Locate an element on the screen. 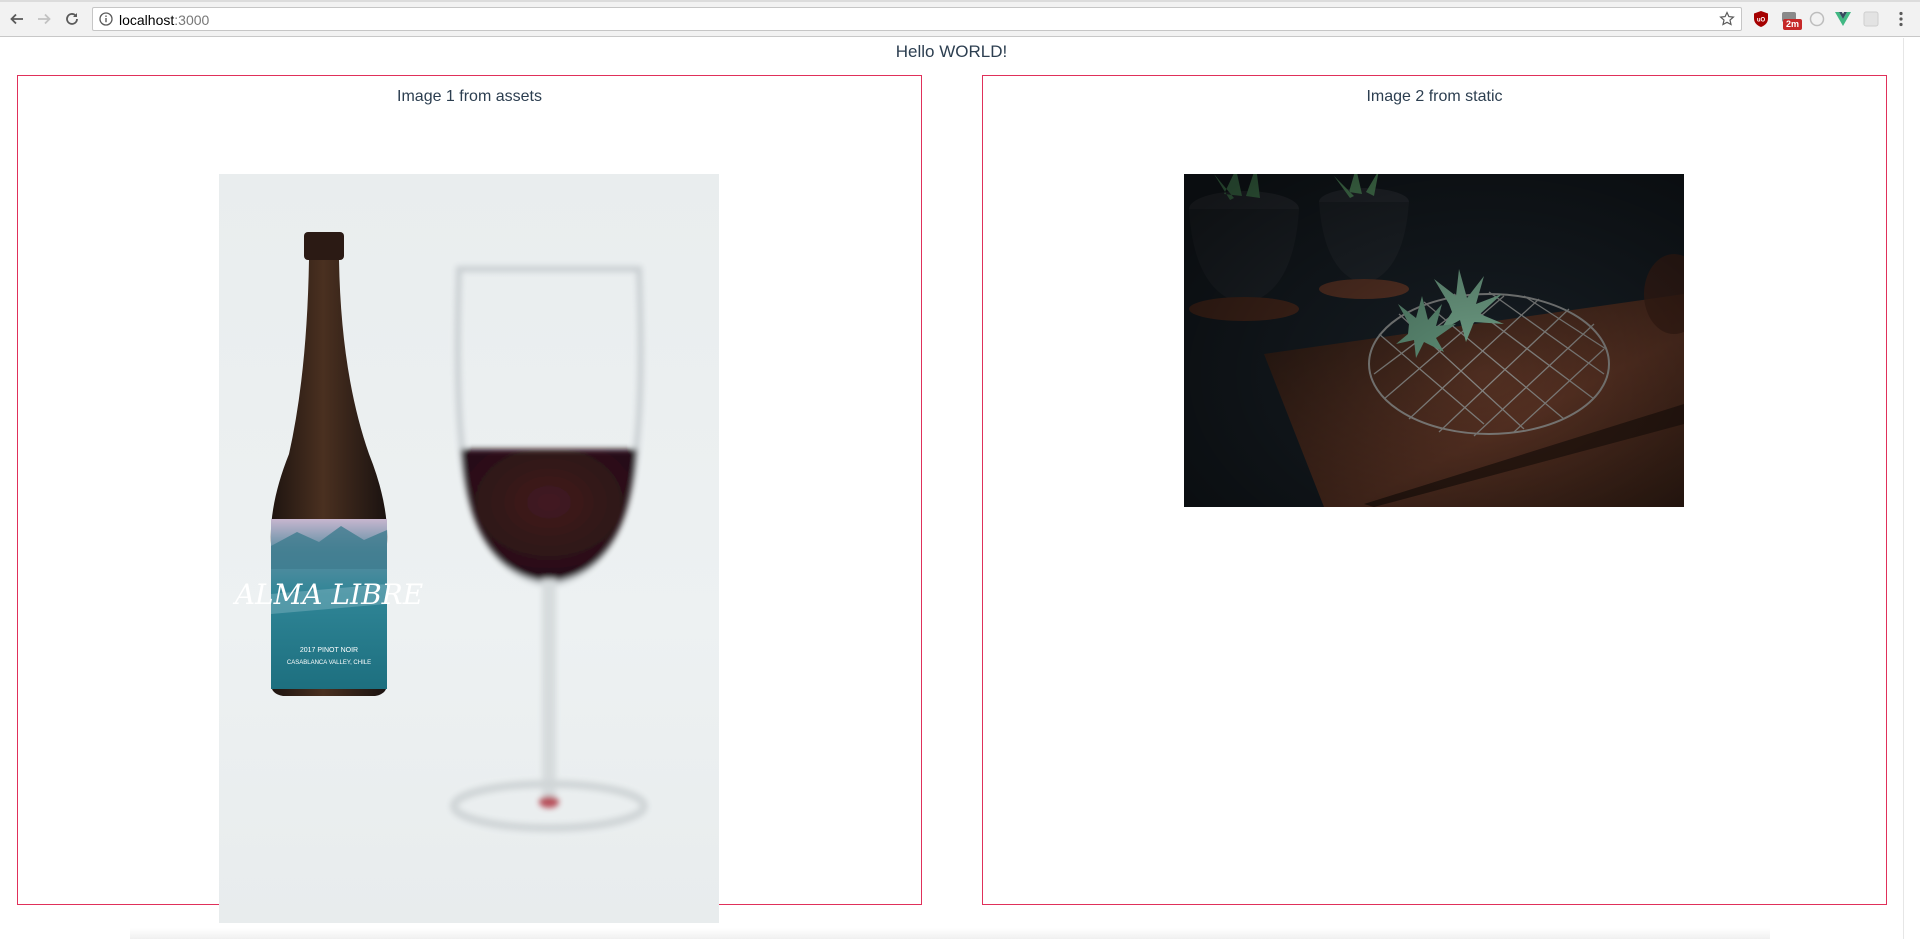 This screenshot has height=939, width=1920. star-icon is located at coordinates (1727, 19).